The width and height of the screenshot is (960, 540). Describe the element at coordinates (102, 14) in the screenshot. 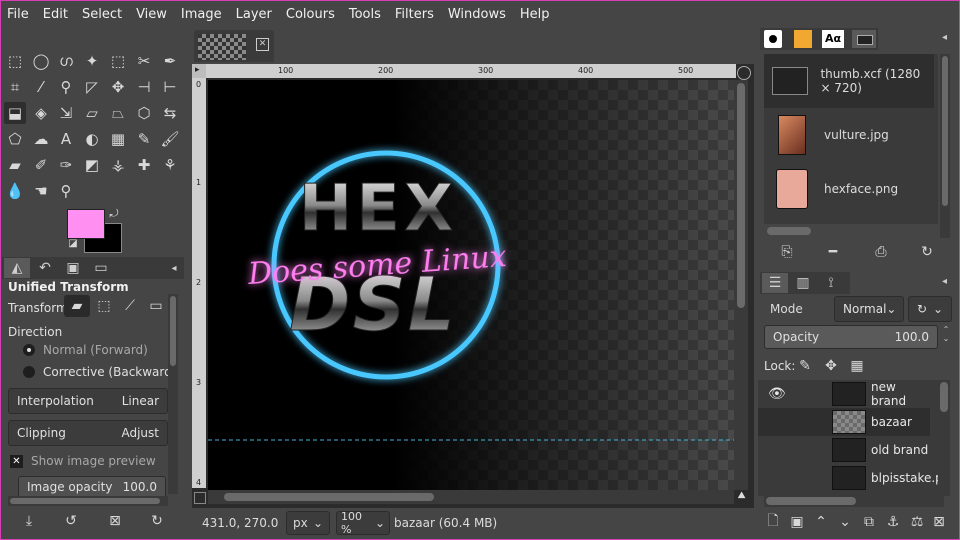

I see `menu-select: Select` at that location.